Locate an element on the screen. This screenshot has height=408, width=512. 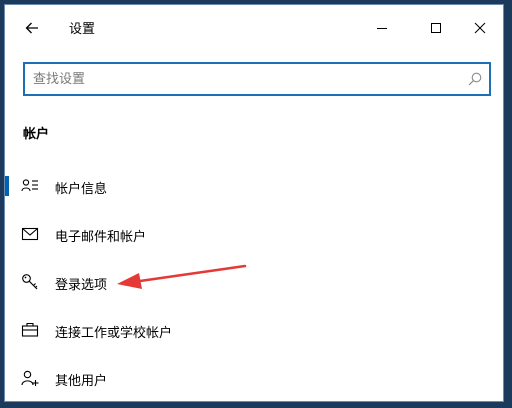
person-add-icon is located at coordinates (30, 378).